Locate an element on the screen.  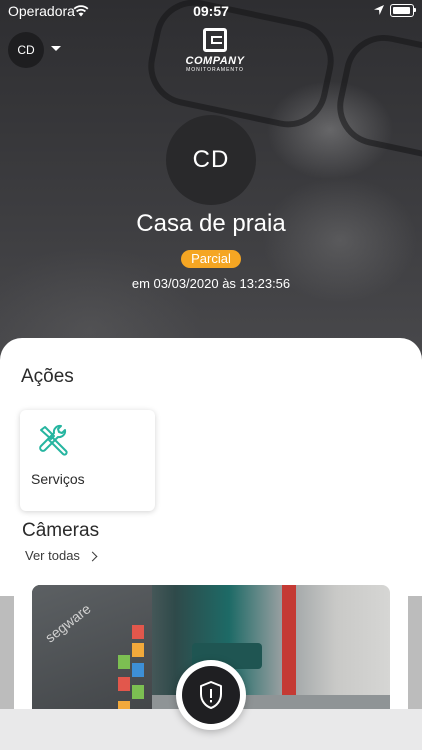
see-all-link: Ver todas is located at coordinates (61, 555).